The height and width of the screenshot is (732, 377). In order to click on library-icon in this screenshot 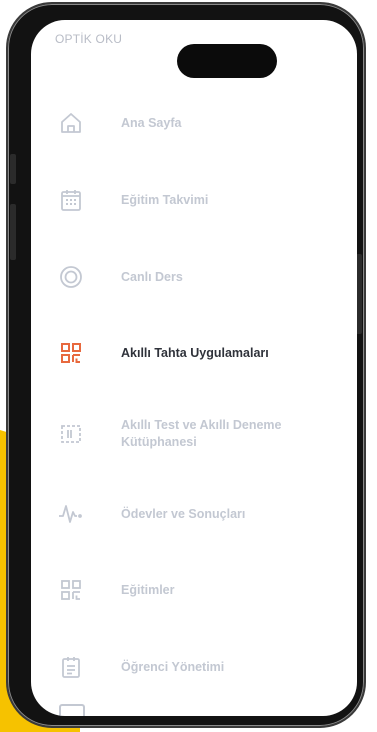, I will do `click(71, 434)`.